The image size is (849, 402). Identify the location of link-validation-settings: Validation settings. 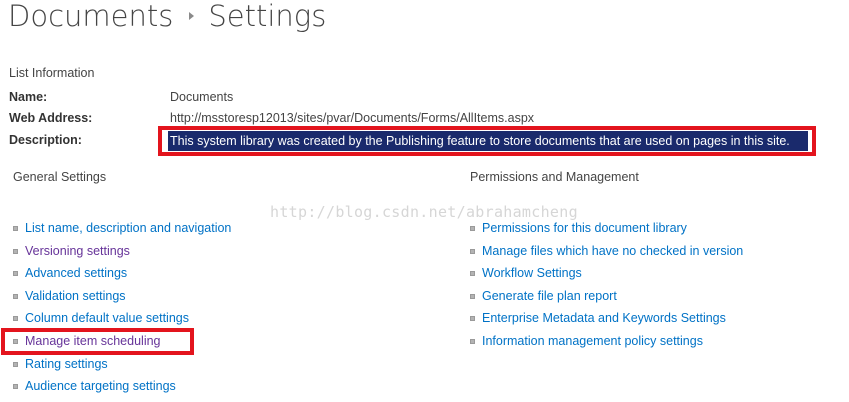
(75, 296).